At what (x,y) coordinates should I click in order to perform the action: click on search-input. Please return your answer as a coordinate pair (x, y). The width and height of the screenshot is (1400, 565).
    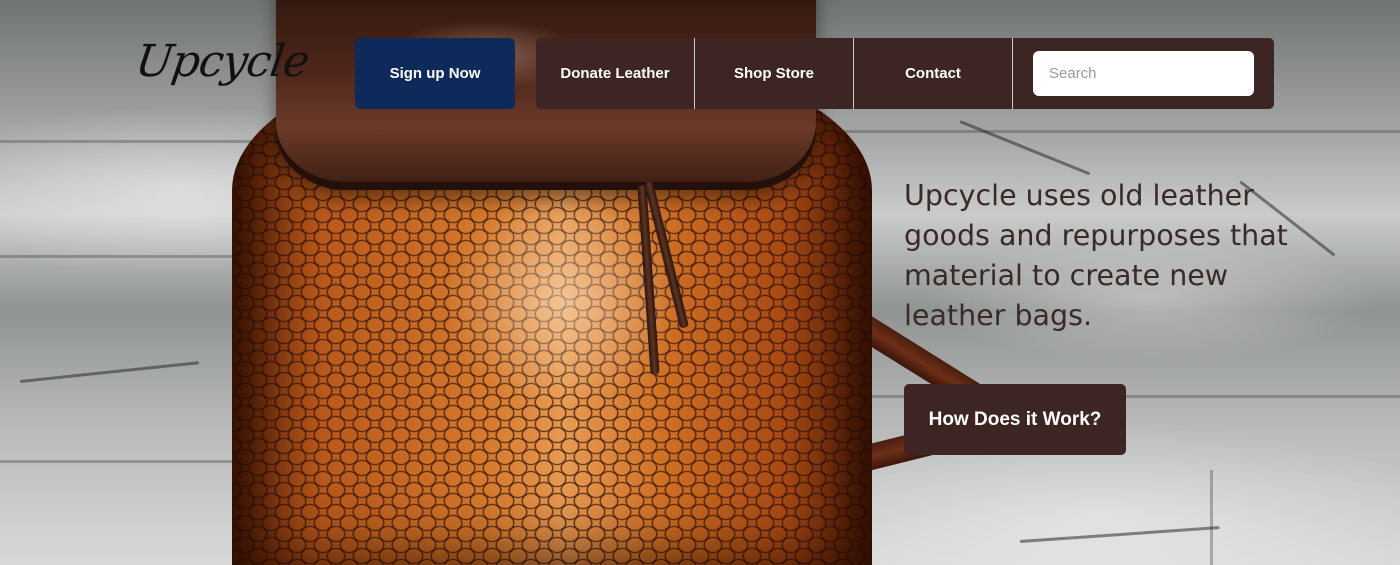
    Looking at the image, I should click on (1143, 73).